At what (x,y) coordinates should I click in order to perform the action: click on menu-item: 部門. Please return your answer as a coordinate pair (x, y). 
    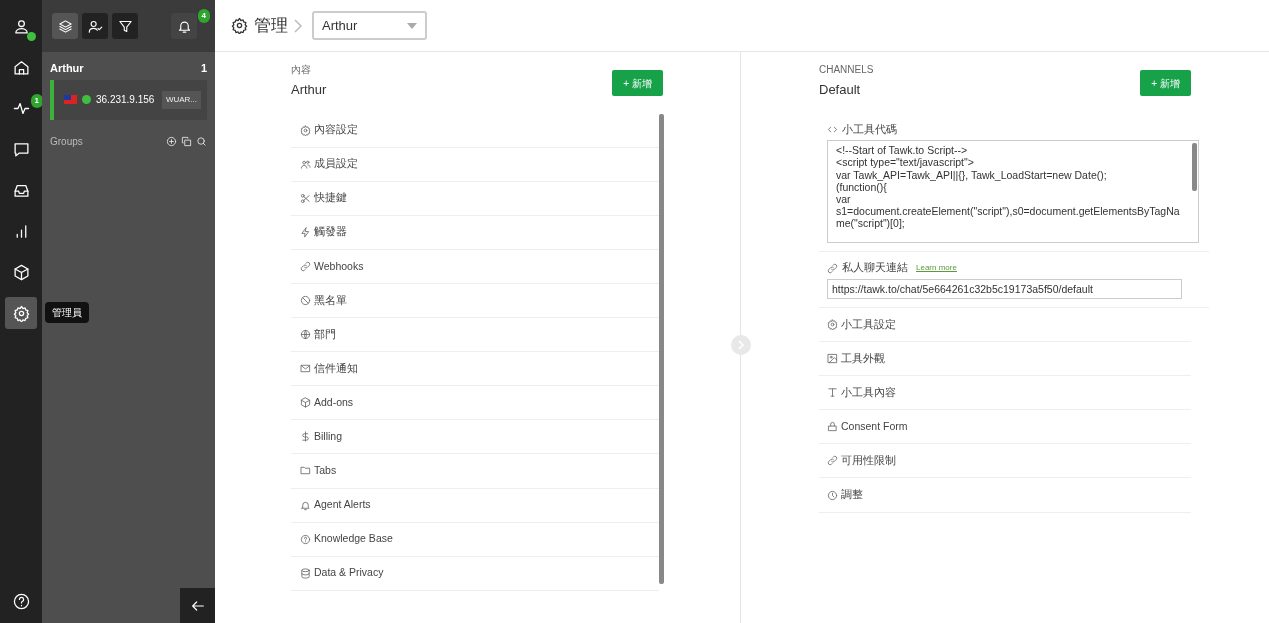
    Looking at the image, I should click on (475, 335).